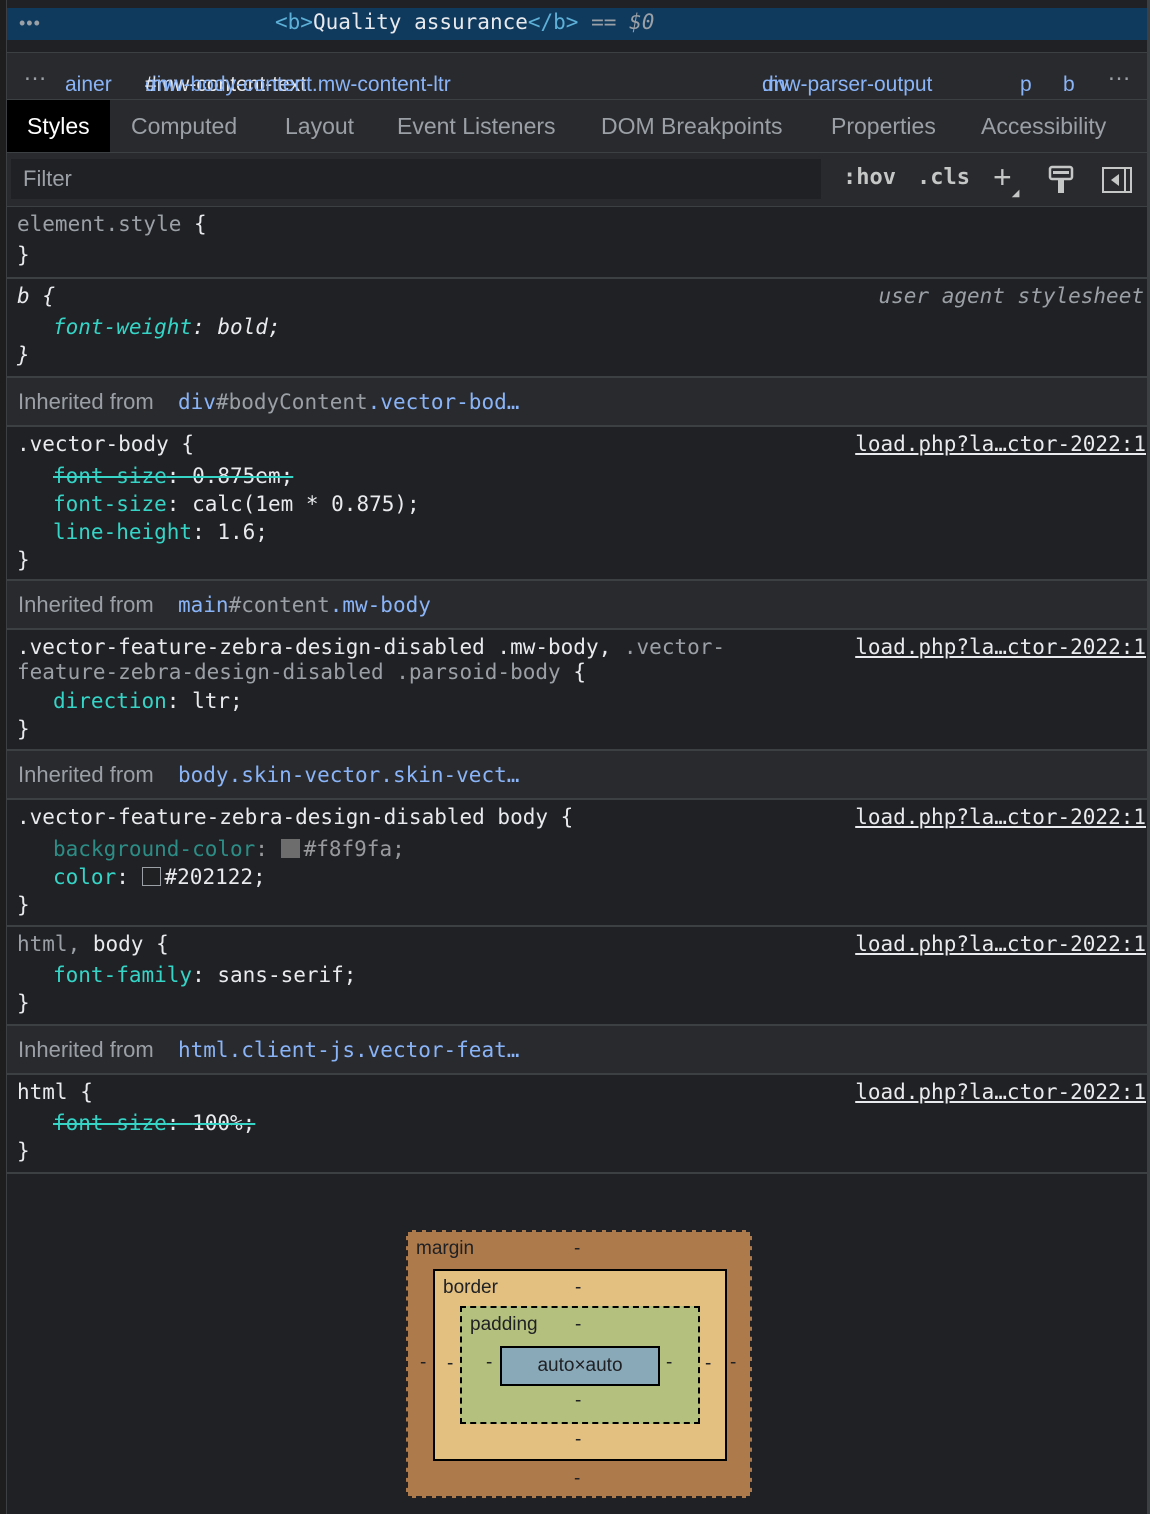 The height and width of the screenshot is (1514, 1150). Describe the element at coordinates (1061, 182) in the screenshot. I see `paint-format-icon` at that location.